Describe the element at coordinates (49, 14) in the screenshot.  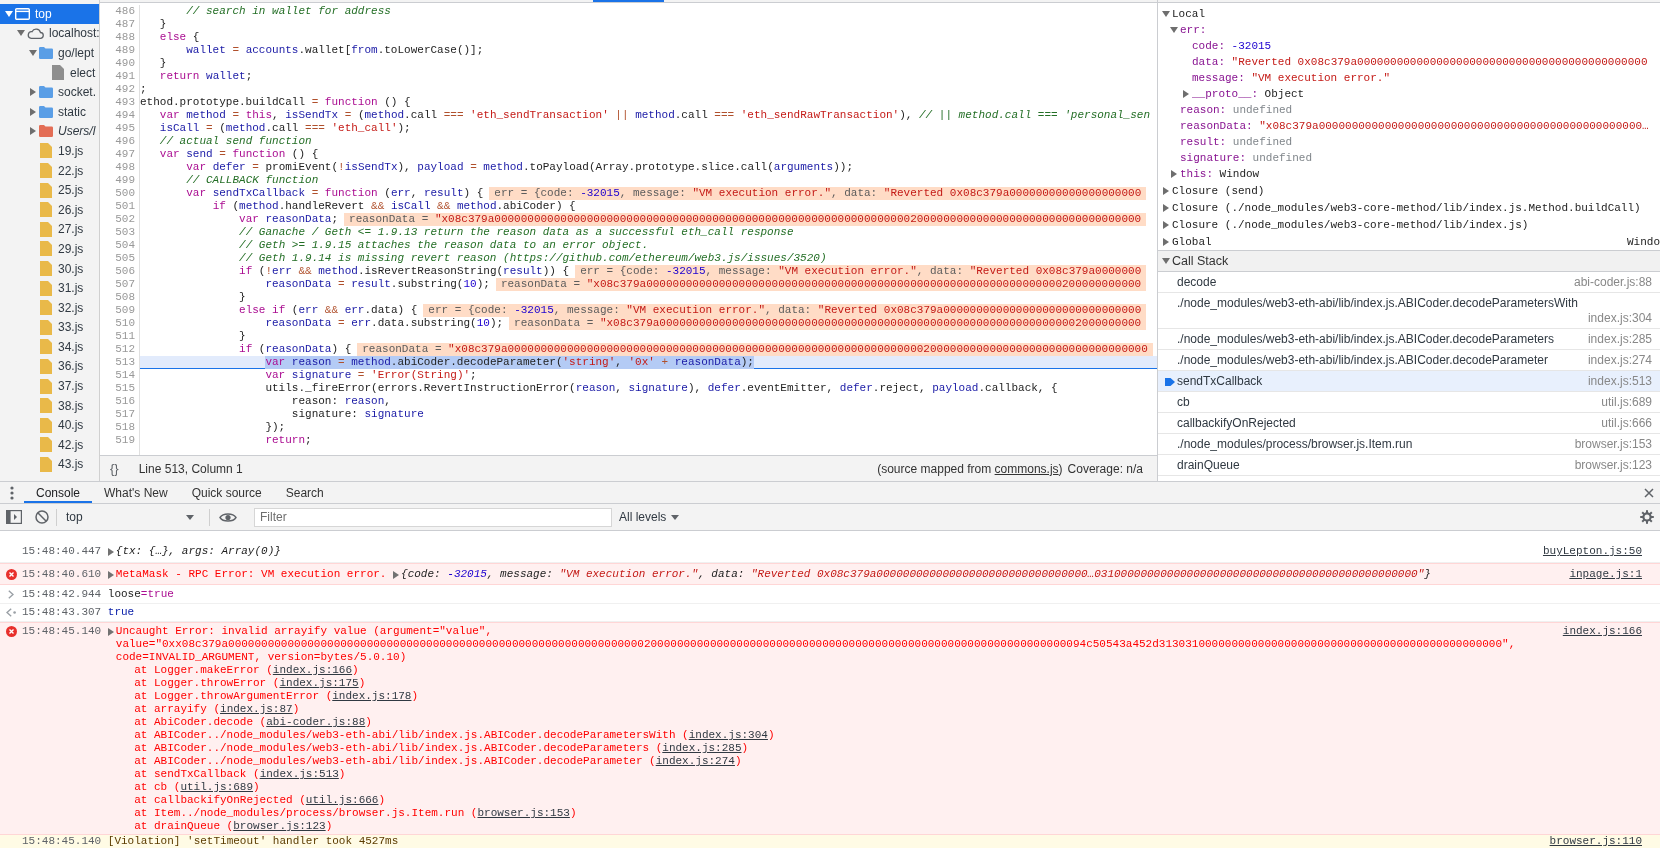
I see `tree-item: top` at that location.